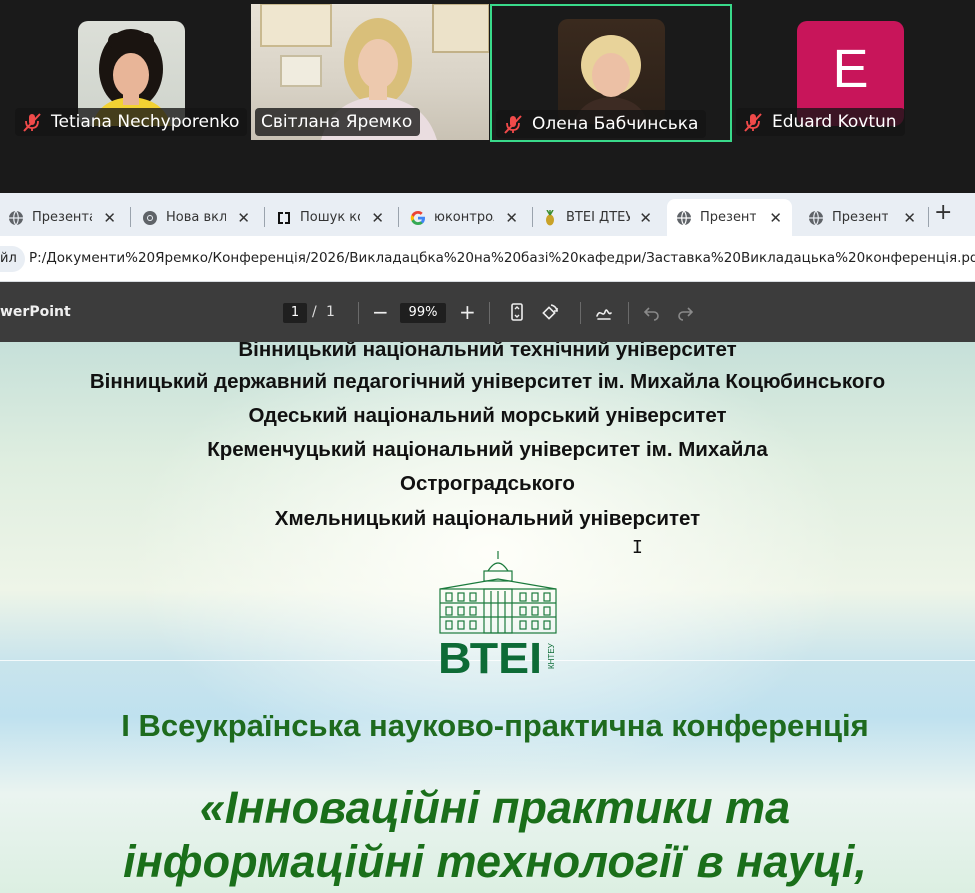 This screenshot has width=975, height=893. What do you see at coordinates (131, 72) in the screenshot?
I see `participant-tile-1: Tetiana Nechyporenko` at bounding box center [131, 72].